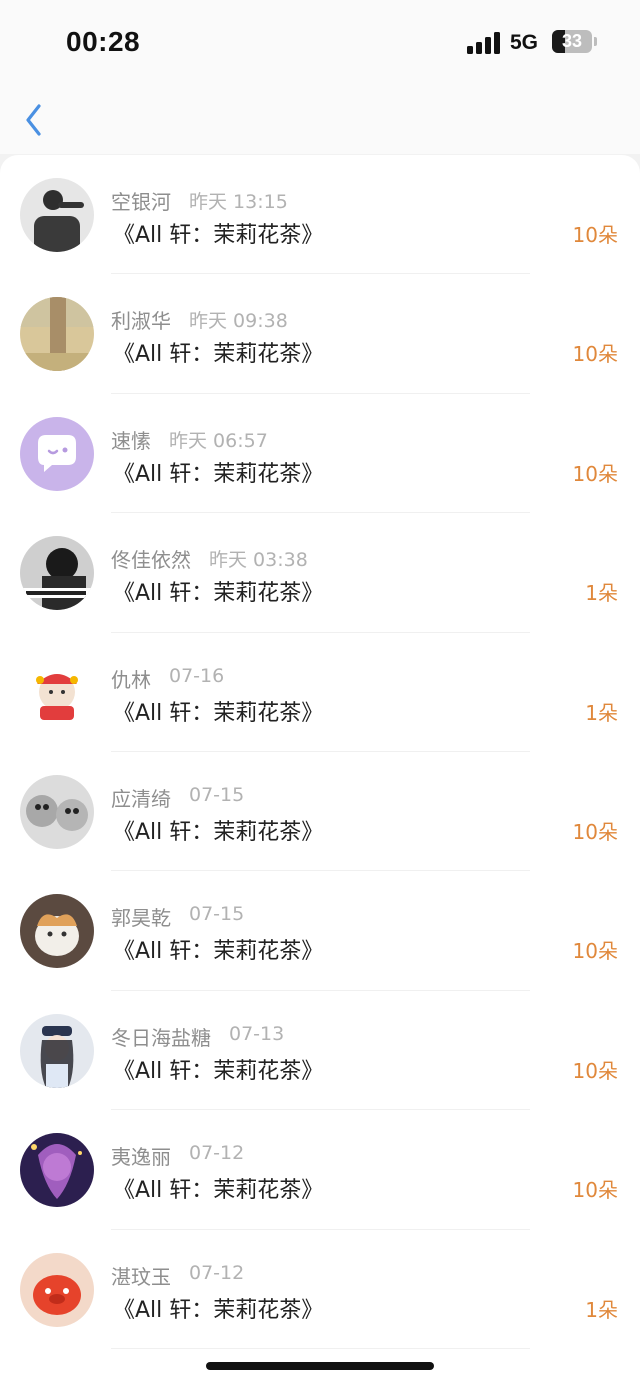 The width and height of the screenshot is (640, 1385). I want to click on battery-icon: 33, so click(572, 41).